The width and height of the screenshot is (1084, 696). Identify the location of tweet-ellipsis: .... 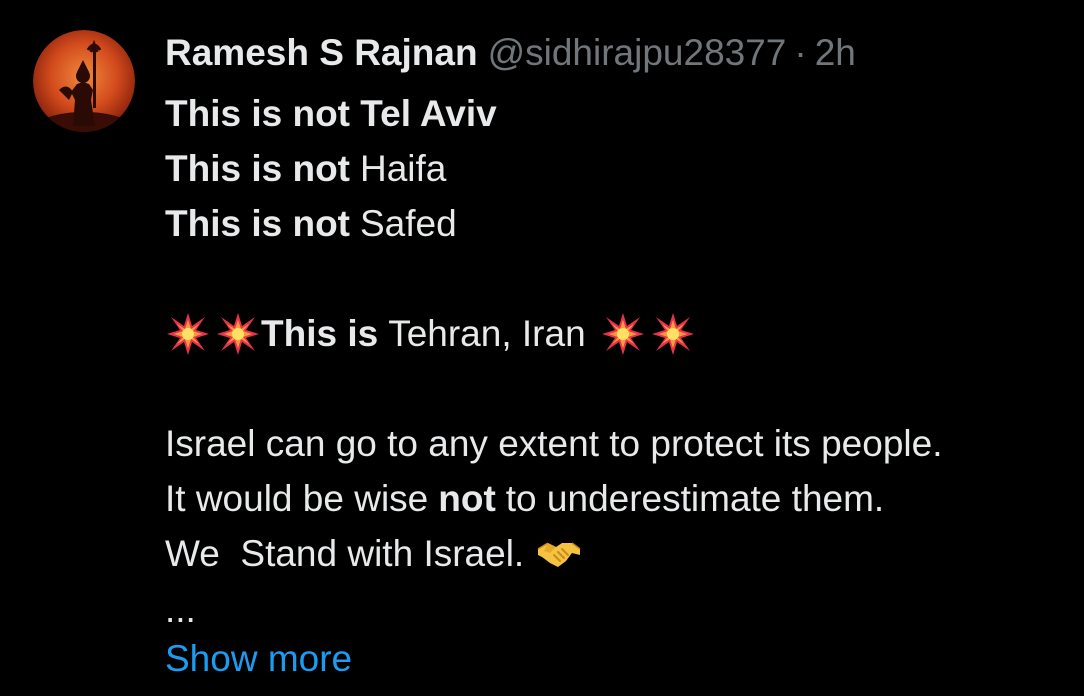
(180, 609).